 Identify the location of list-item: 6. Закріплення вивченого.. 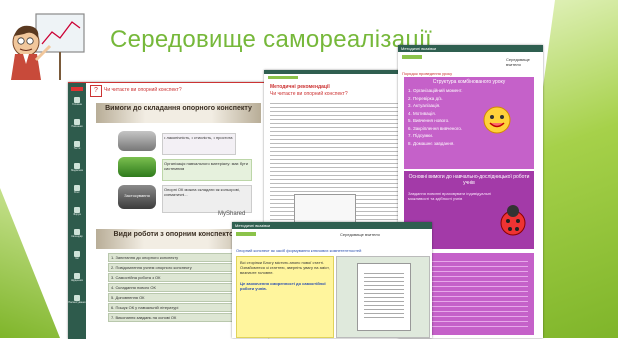
(435, 128).